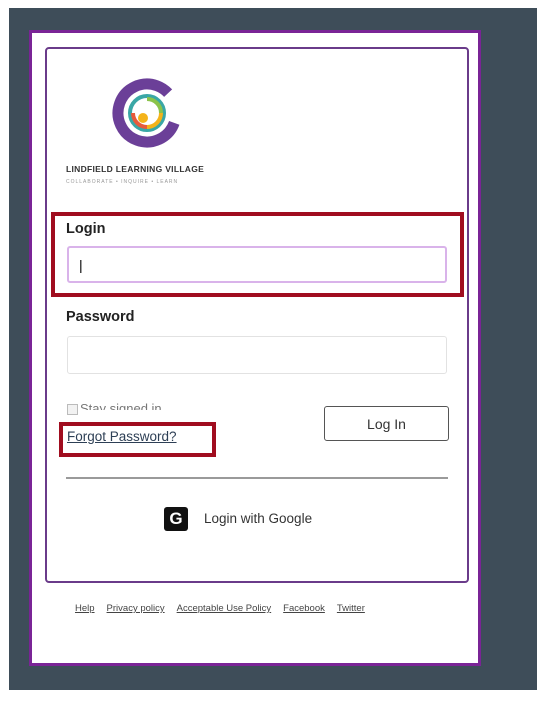 The width and height of the screenshot is (546, 705). Describe the element at coordinates (304, 608) in the screenshot. I see `footer-link-facebook: Facebook` at that location.